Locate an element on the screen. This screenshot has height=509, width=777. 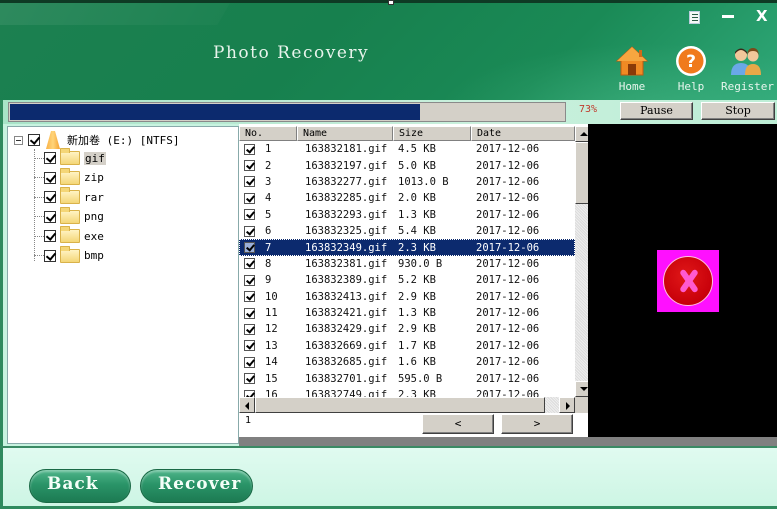
file-row: 1 163832181.gif 4.5 KB 2017-12-06 is located at coordinates (407, 149).